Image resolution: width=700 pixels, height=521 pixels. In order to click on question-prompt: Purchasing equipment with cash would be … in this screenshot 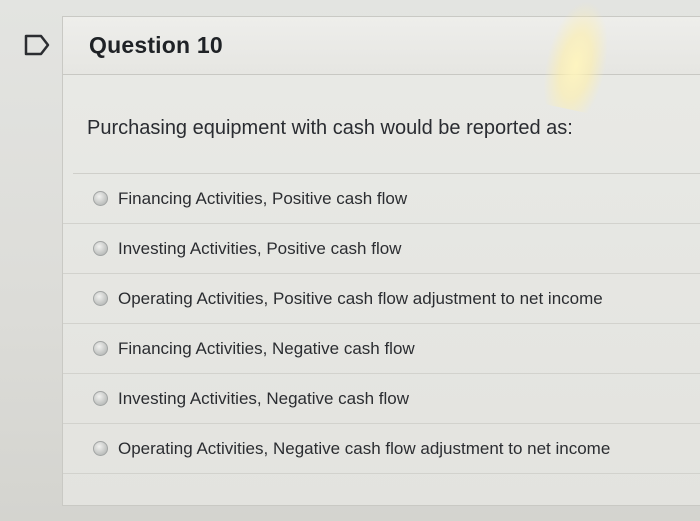, I will do `click(330, 128)`.